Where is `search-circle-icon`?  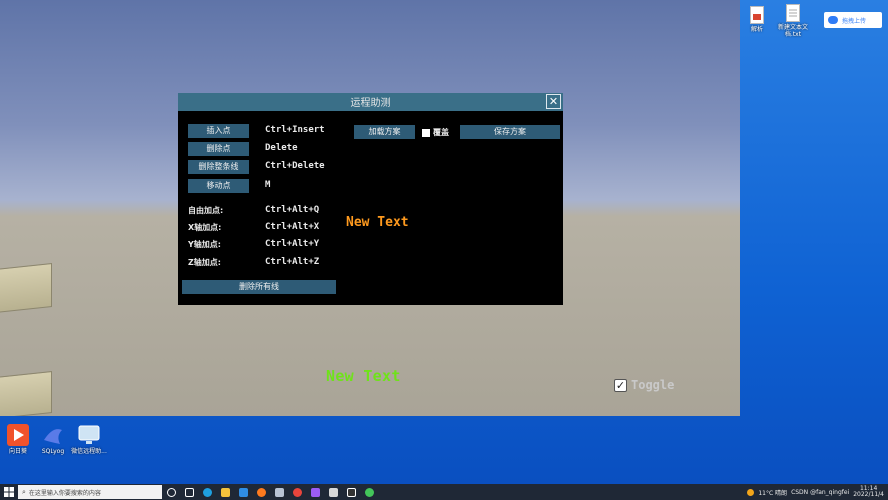
search-circle-icon is located at coordinates (171, 492).